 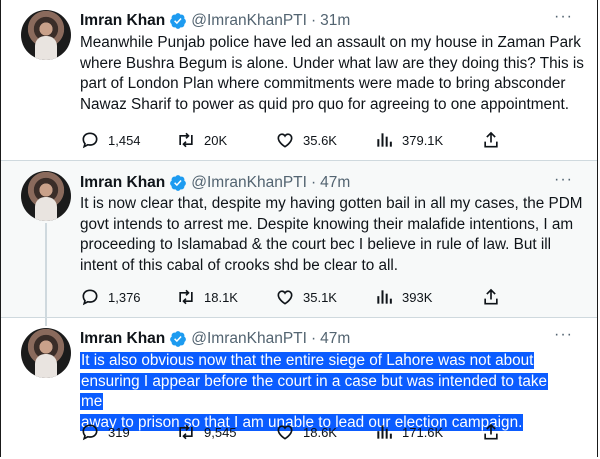 I want to click on retweet-count: 18.1K, so click(x=221, y=297).